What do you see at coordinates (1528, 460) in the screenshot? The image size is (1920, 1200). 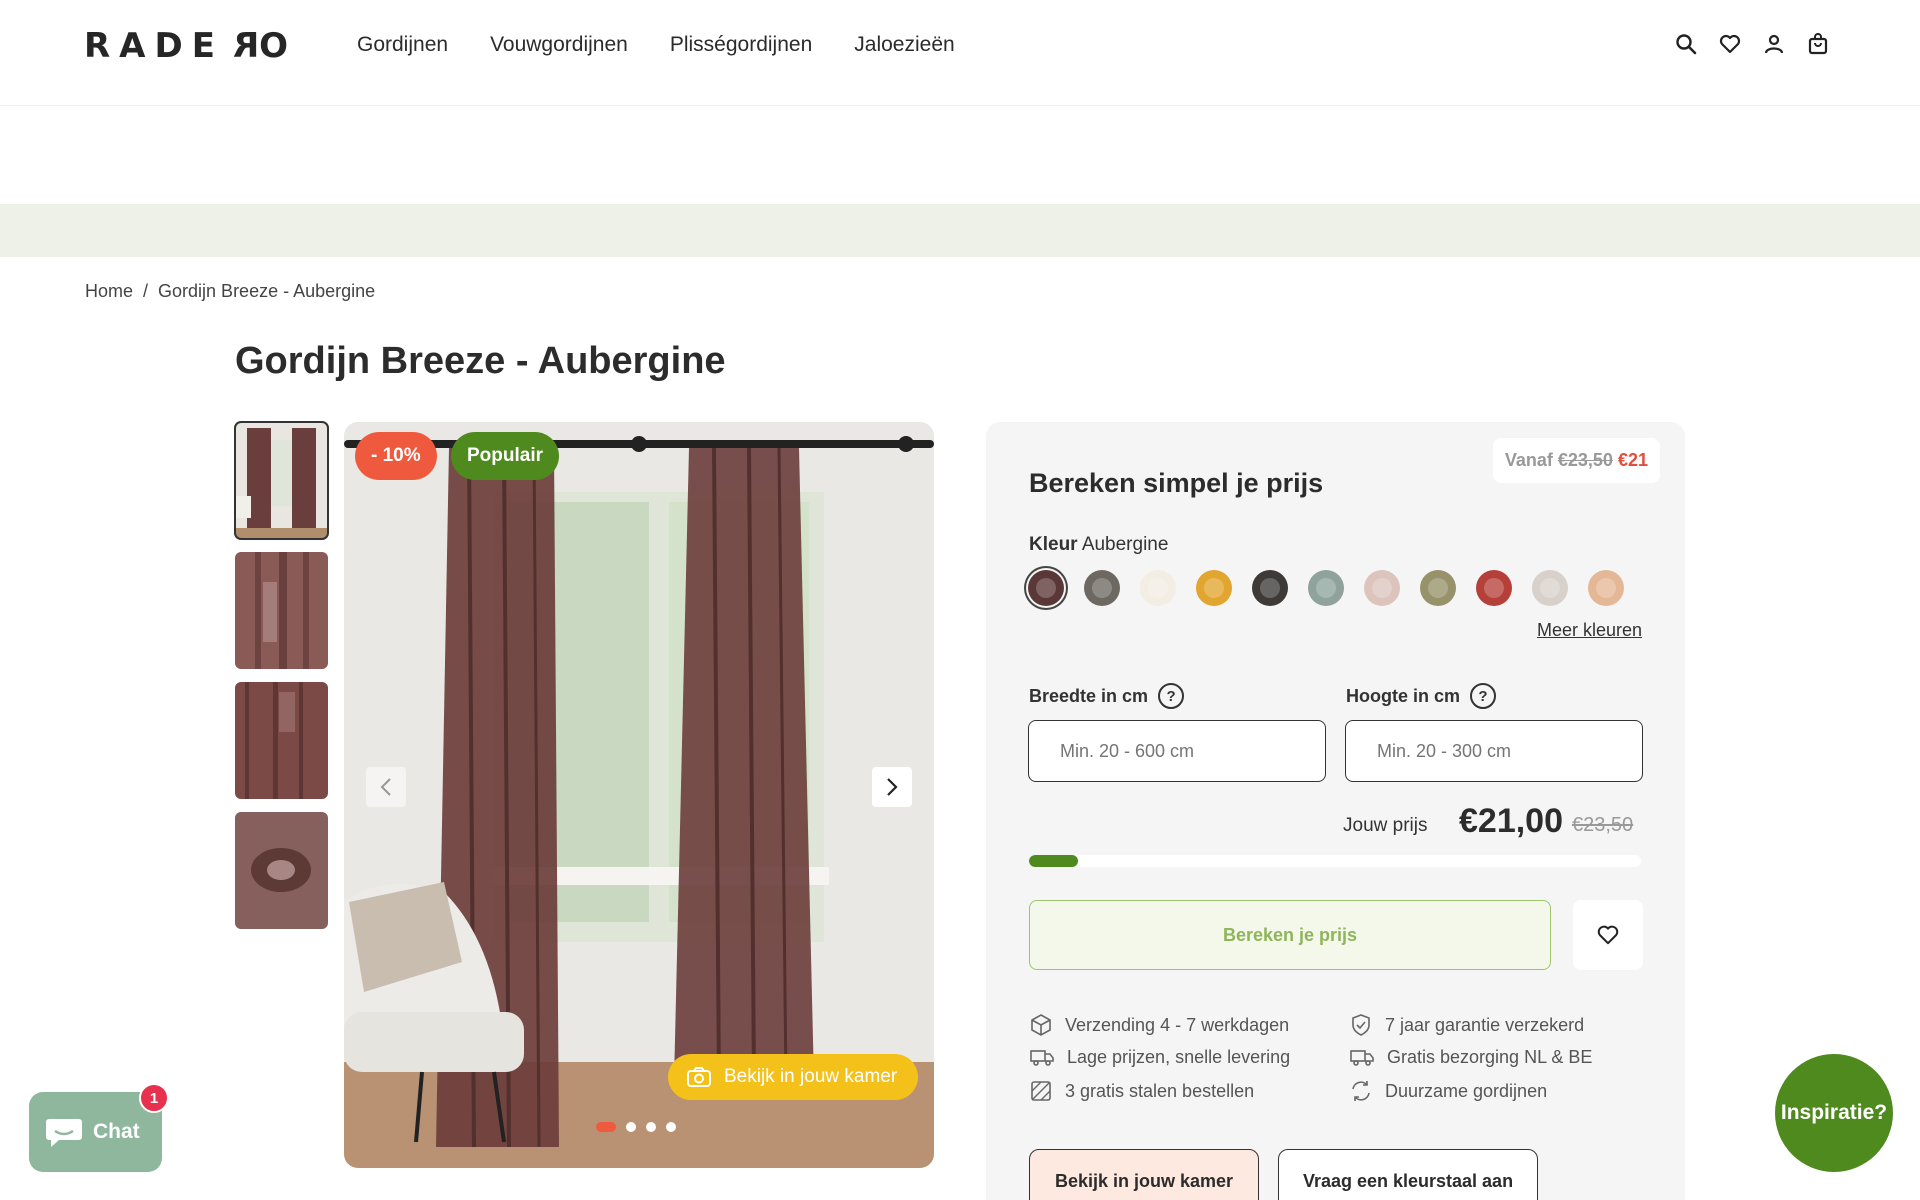 I see `from-label: Vanaf` at bounding box center [1528, 460].